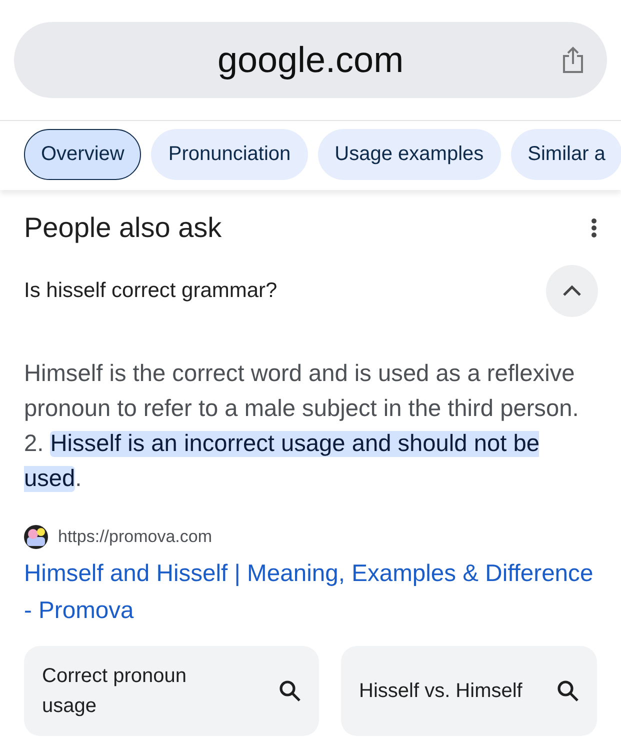 The width and height of the screenshot is (621, 750). Describe the element at coordinates (36, 537) in the screenshot. I see `site-logo-icon` at that location.